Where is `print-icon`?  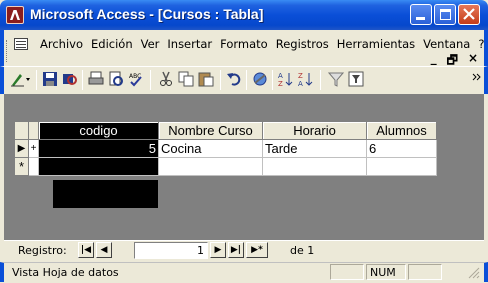
print-icon is located at coordinates (96, 79).